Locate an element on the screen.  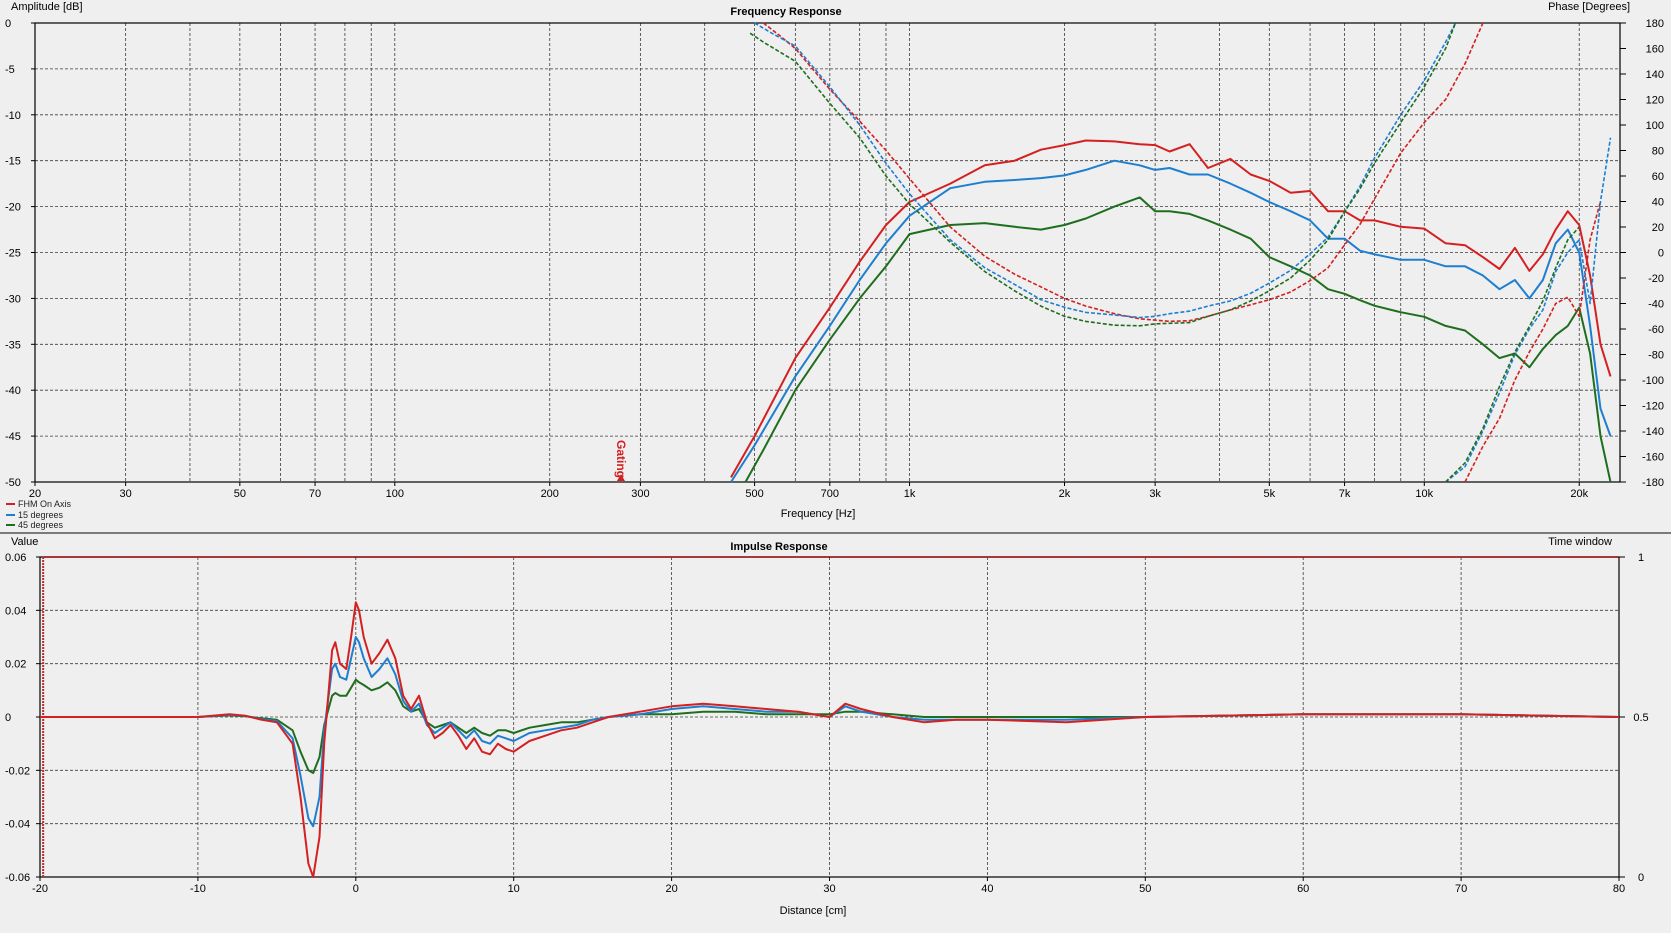
x-tick-label: -10 is located at coordinates (198, 889).